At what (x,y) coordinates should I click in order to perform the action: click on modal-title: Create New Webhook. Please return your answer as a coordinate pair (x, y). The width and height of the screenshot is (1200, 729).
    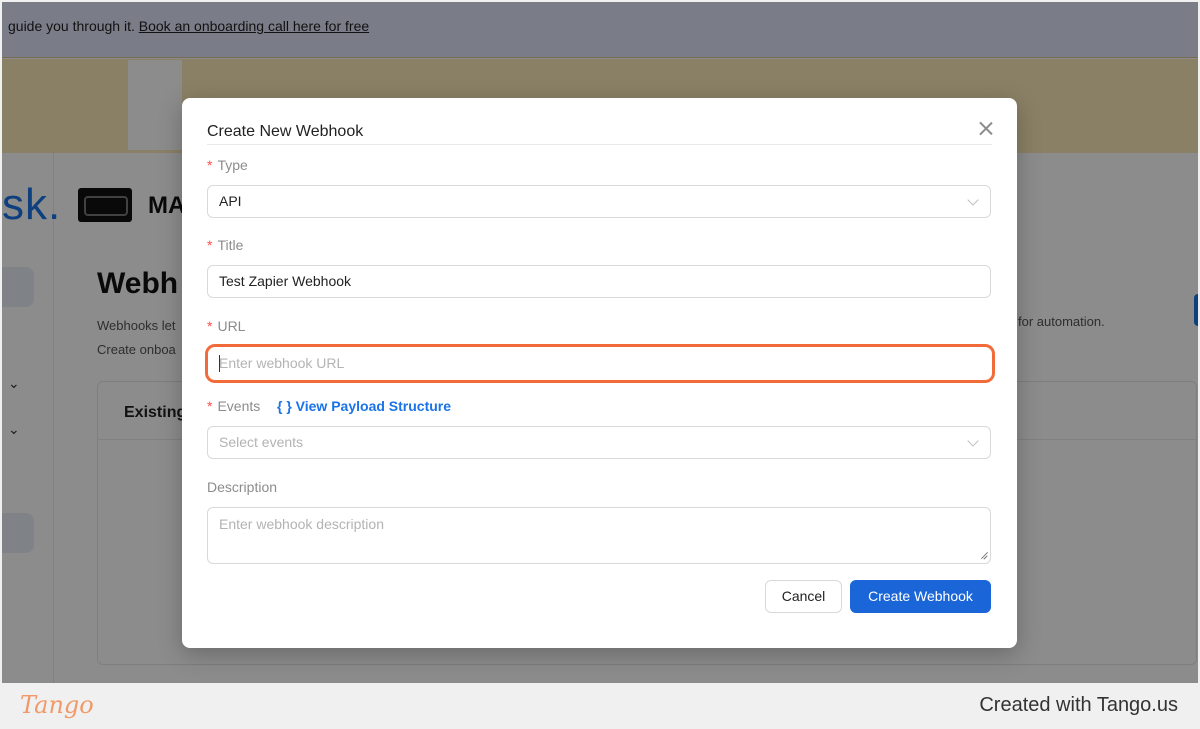
    Looking at the image, I should click on (285, 131).